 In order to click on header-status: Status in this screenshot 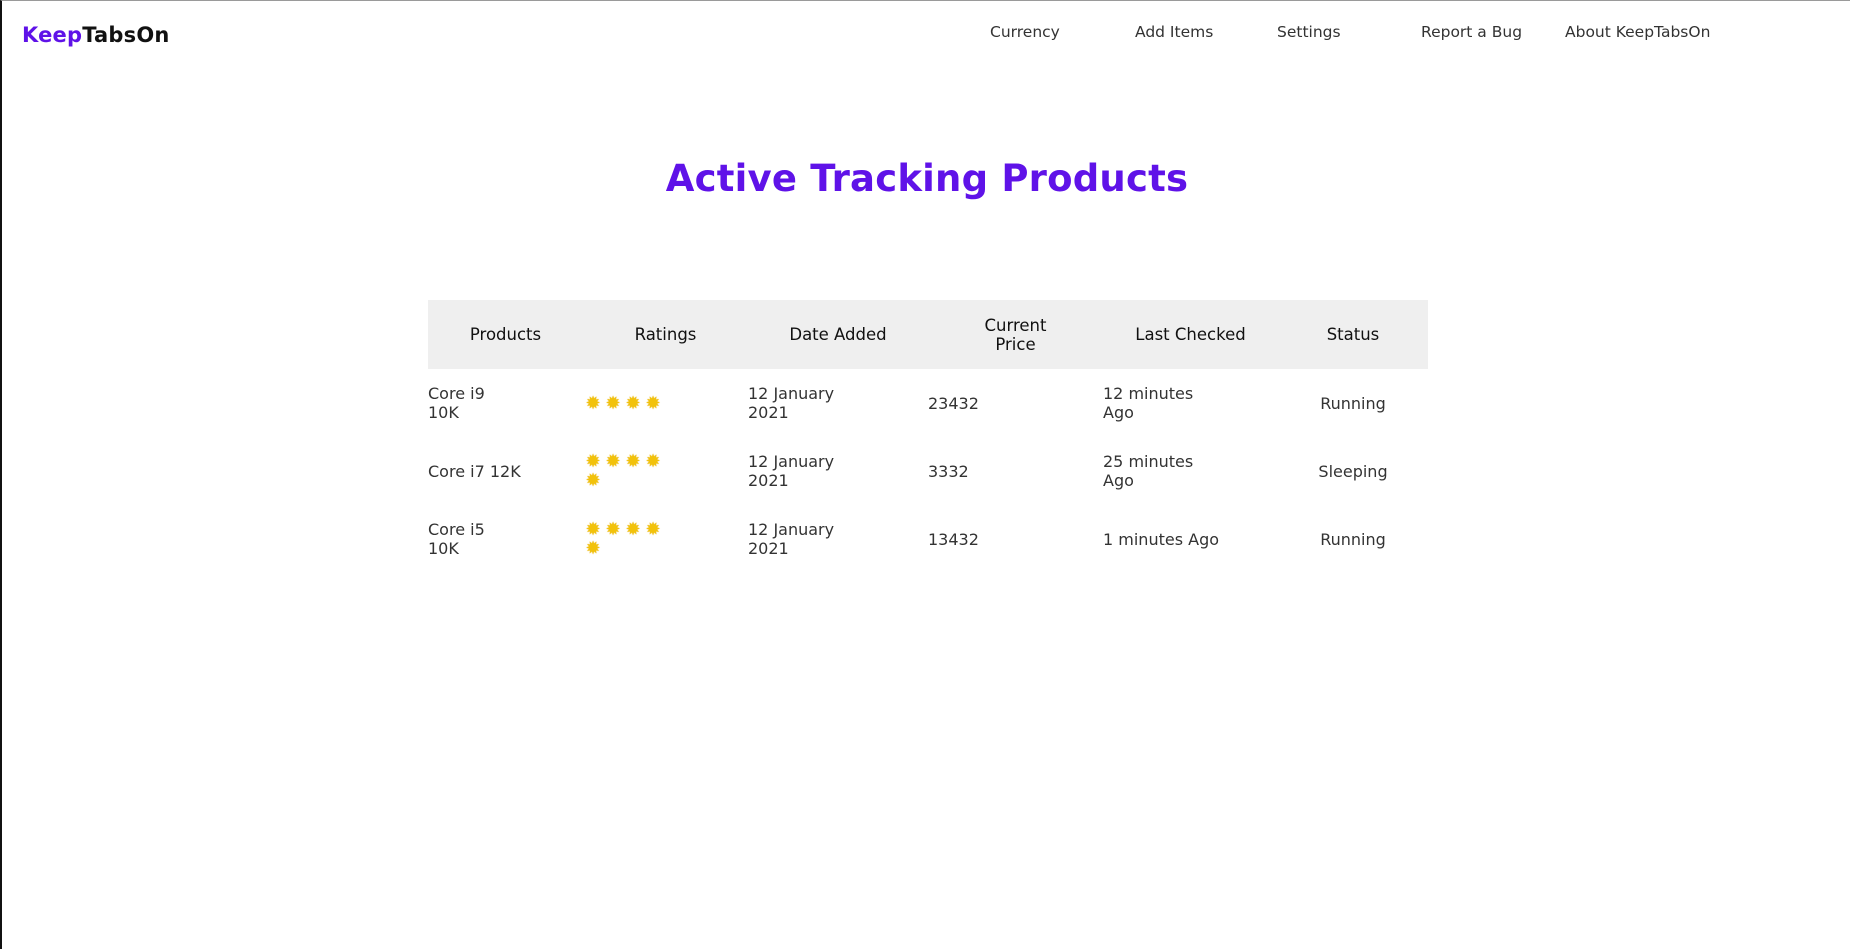, I will do `click(1353, 334)`.